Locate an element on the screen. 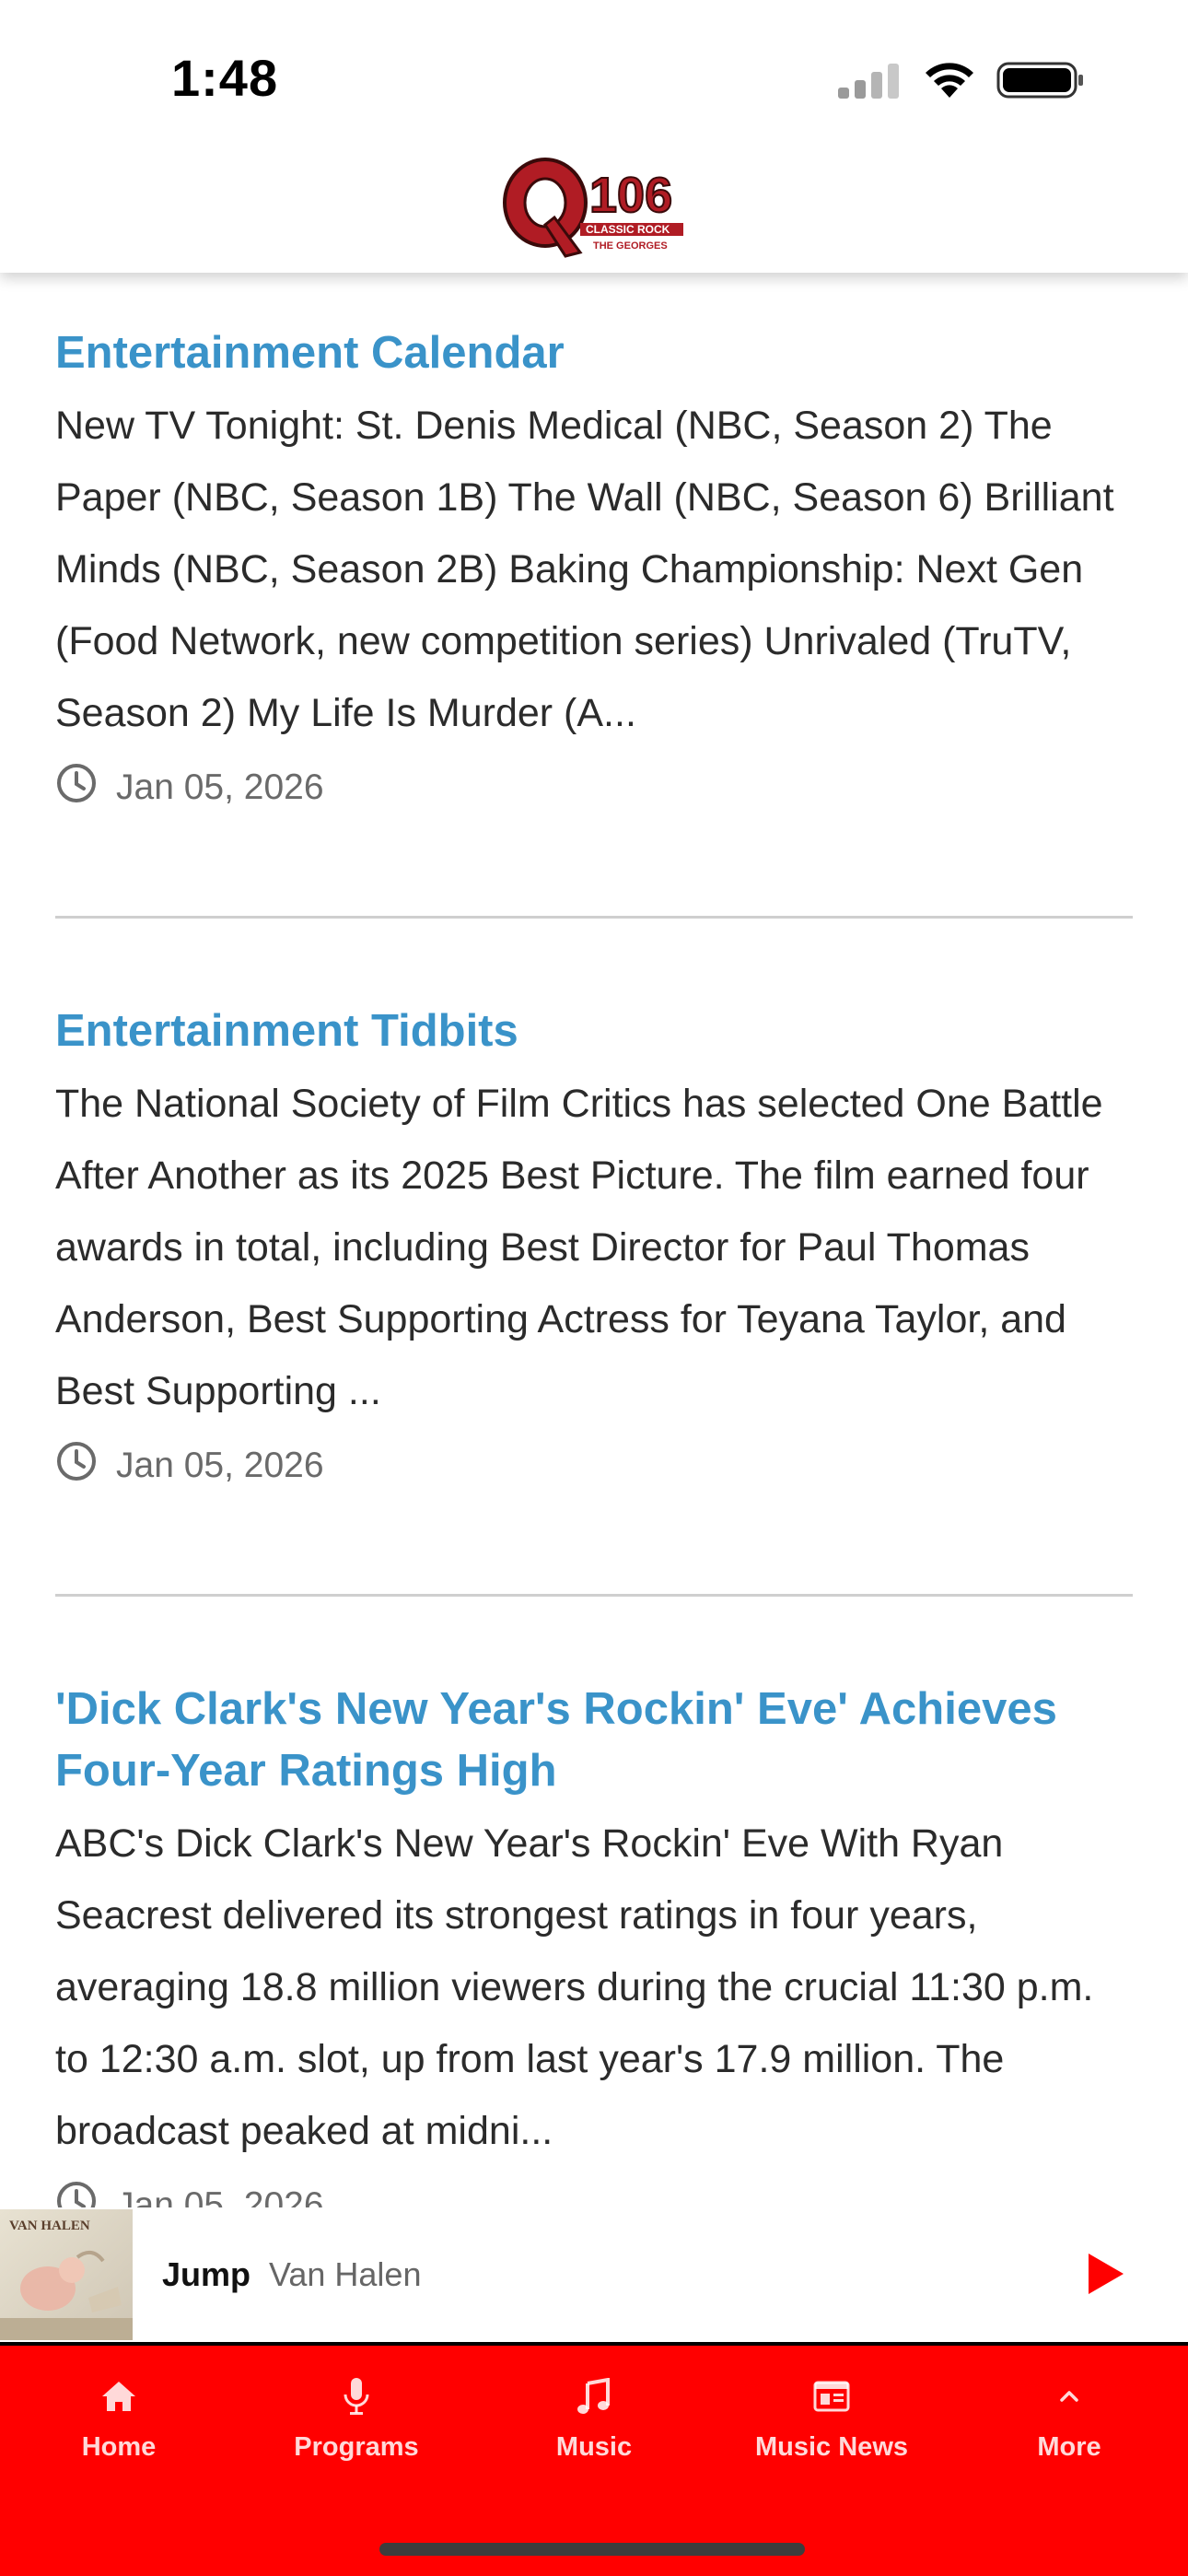 The height and width of the screenshot is (2576, 1188). tab-music-news: Music News is located at coordinates (831, 2418).